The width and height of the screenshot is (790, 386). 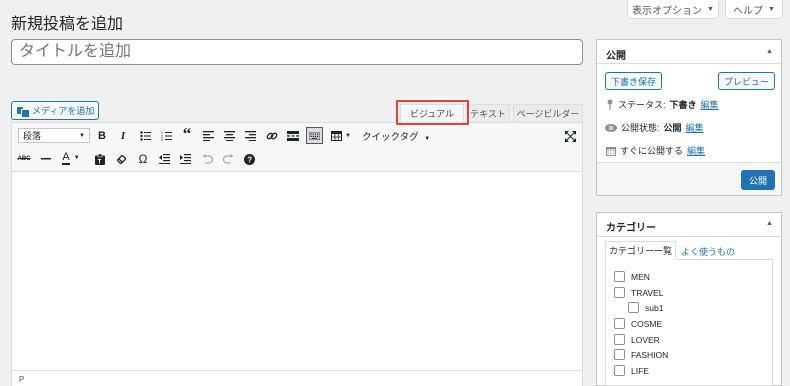 I want to click on help-label: ヘルプ, so click(x=748, y=11).